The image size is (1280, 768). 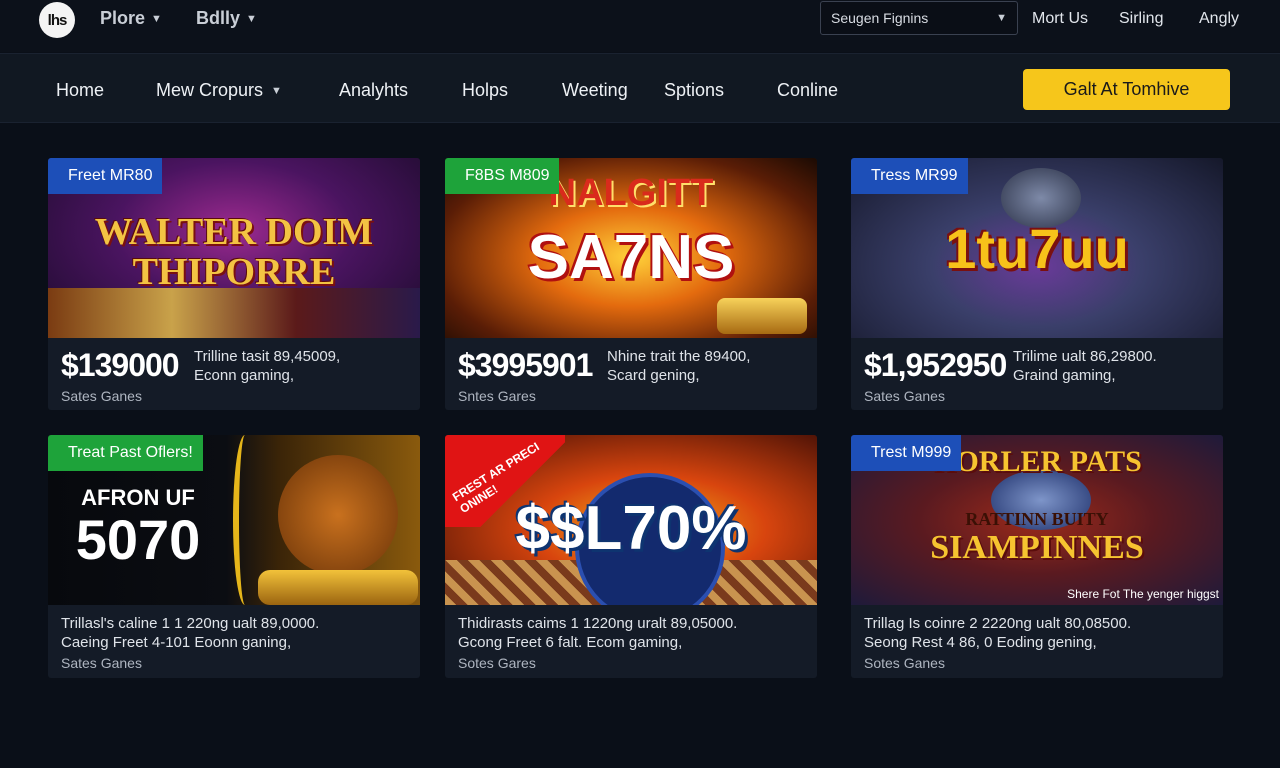 I want to click on card-desc-line1: Nhine trait the 89400,, so click(x=679, y=356).